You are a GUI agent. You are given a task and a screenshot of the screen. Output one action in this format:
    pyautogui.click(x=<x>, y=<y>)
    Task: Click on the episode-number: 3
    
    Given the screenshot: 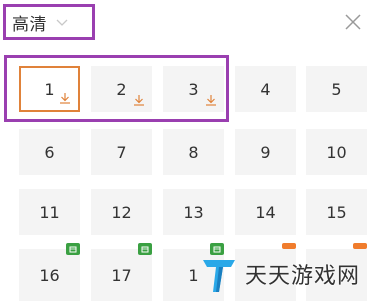 What is the action you would take?
    pyautogui.click(x=193, y=89)
    